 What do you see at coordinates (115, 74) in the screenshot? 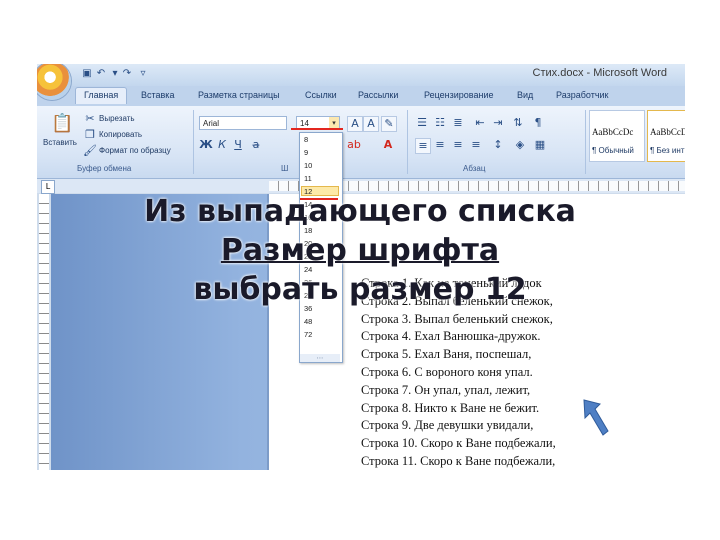
I see `dropdown-icon: ▾` at bounding box center [115, 74].